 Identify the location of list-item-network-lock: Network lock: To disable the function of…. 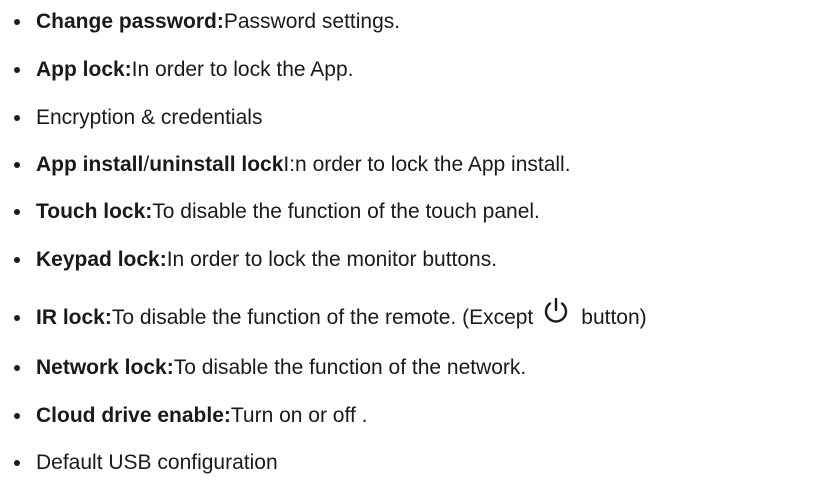
(270, 368).